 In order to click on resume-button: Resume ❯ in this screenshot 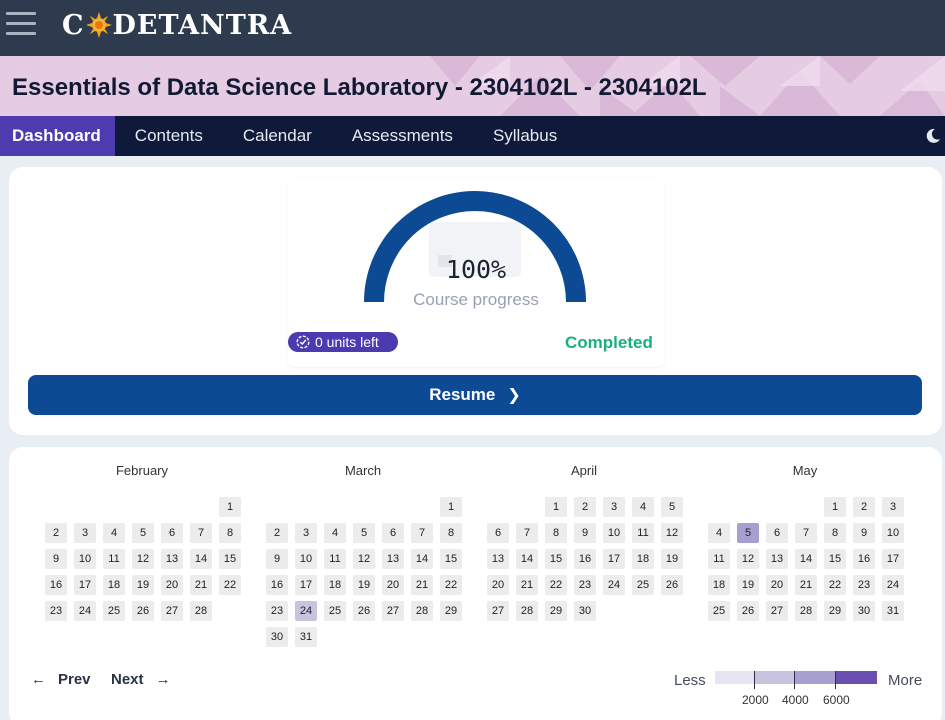, I will do `click(475, 395)`.